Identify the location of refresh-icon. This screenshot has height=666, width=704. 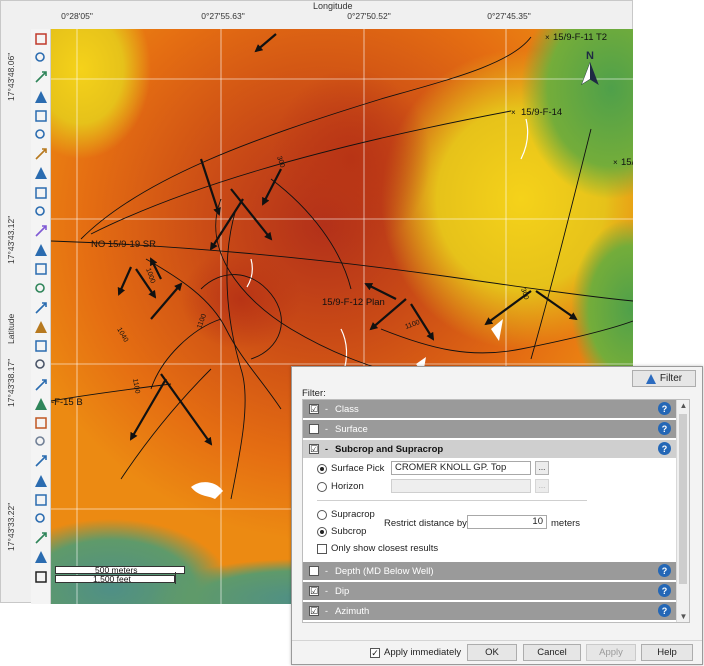
(41, 212).